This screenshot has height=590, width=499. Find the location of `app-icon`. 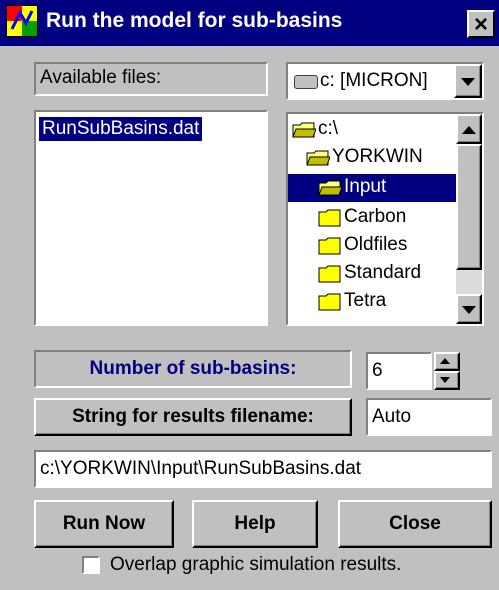

app-icon is located at coordinates (22, 21).